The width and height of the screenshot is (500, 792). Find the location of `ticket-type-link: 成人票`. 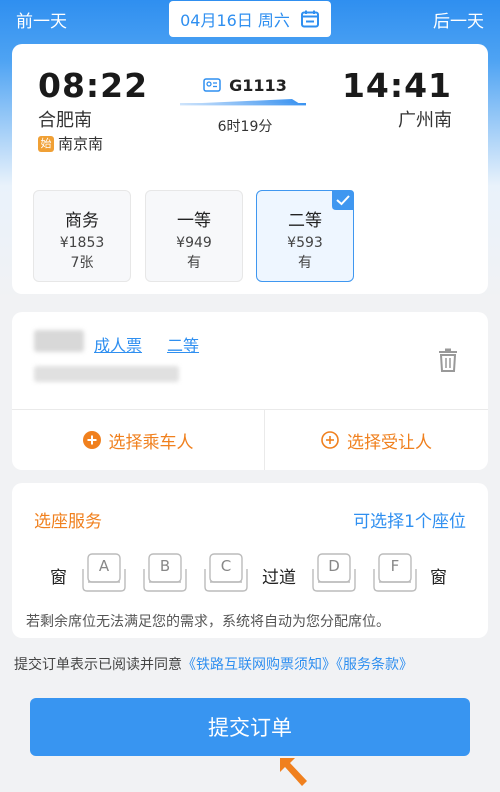

ticket-type-link: 成人票 is located at coordinates (118, 344).